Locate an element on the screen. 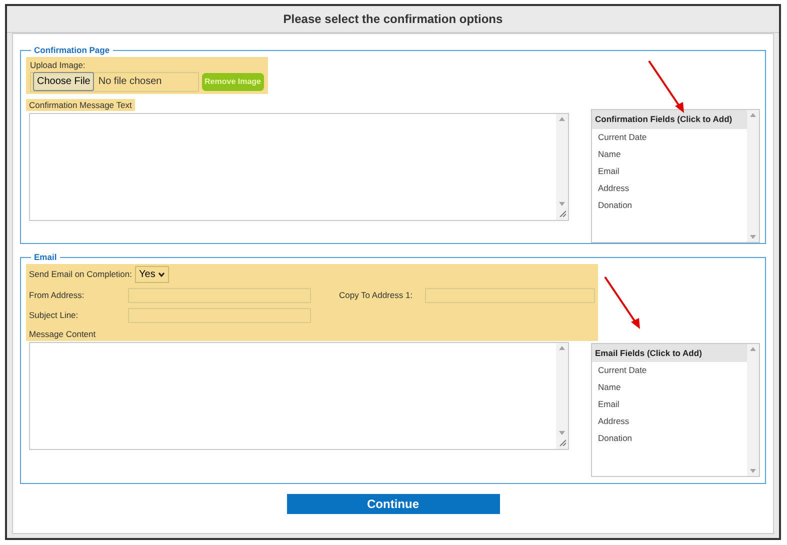  message-content-label: Message Content is located at coordinates (63, 334).